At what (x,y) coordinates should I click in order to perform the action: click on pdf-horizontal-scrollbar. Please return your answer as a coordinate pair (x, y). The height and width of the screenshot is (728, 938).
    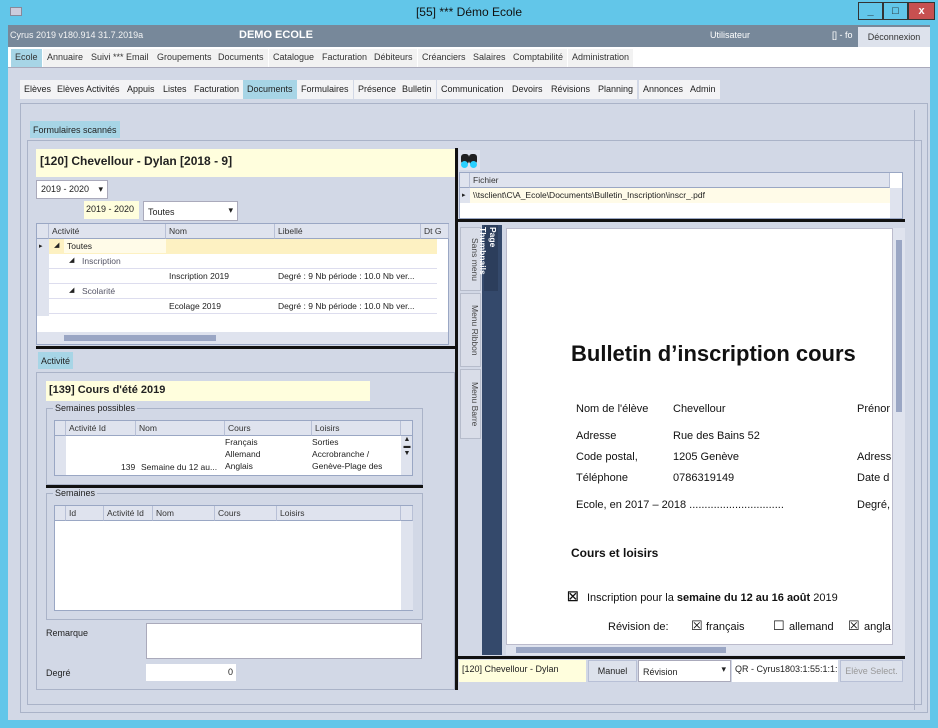
    Looking at the image, I should click on (705, 650).